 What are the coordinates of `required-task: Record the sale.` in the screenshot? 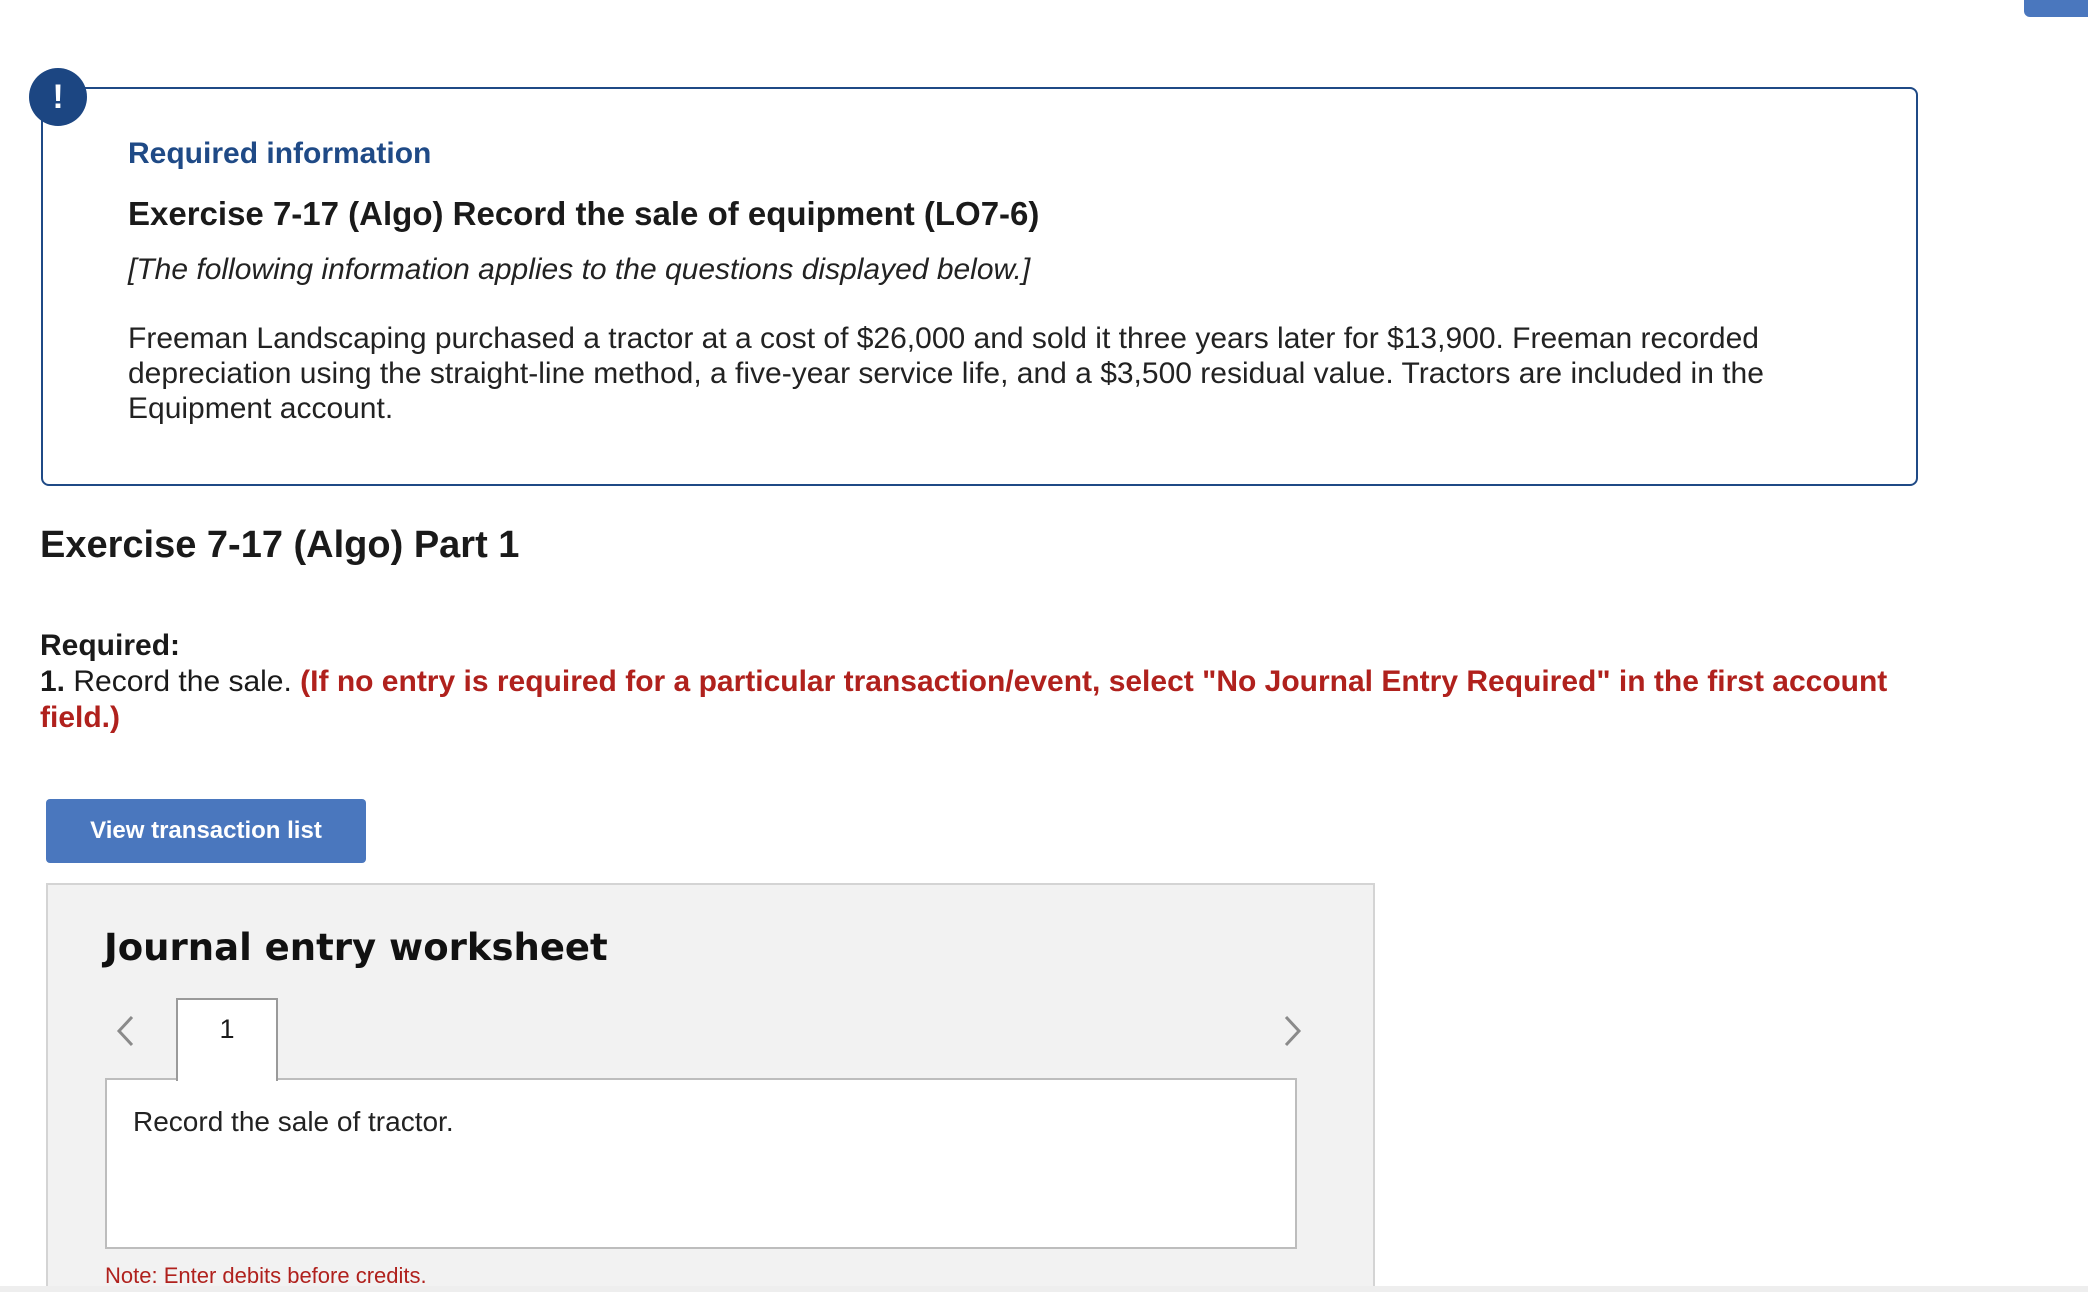 It's located at (182, 681).